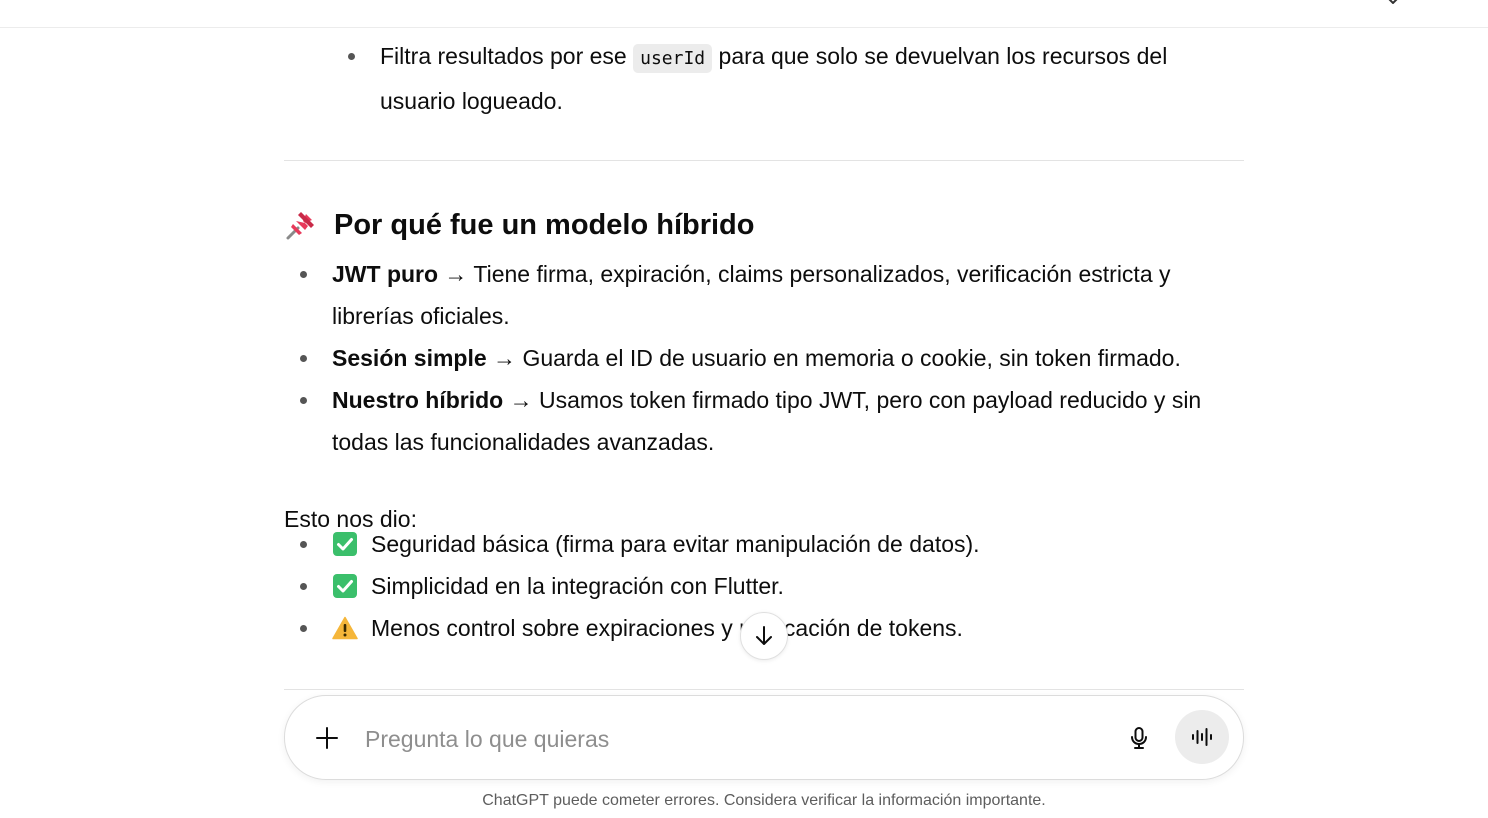 Image resolution: width=1488 pixels, height=818 pixels. What do you see at coordinates (409, 358) in the screenshot?
I see `model-name: Sesión simple` at bounding box center [409, 358].